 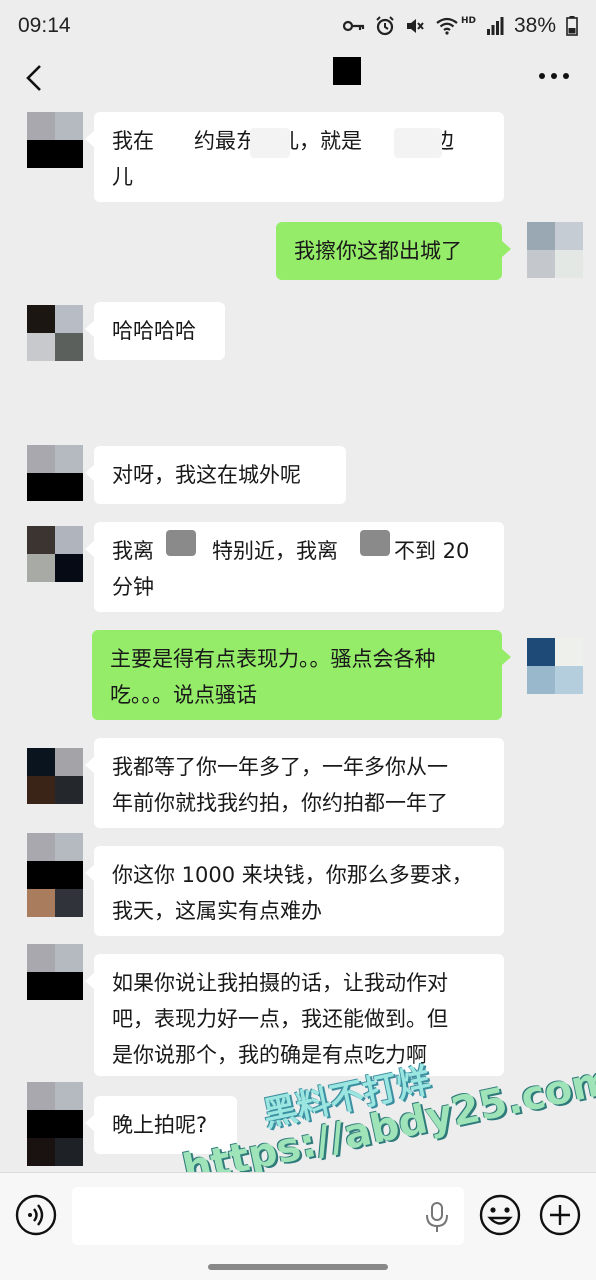 I want to click on message-text: 我在, so click(x=133, y=141).